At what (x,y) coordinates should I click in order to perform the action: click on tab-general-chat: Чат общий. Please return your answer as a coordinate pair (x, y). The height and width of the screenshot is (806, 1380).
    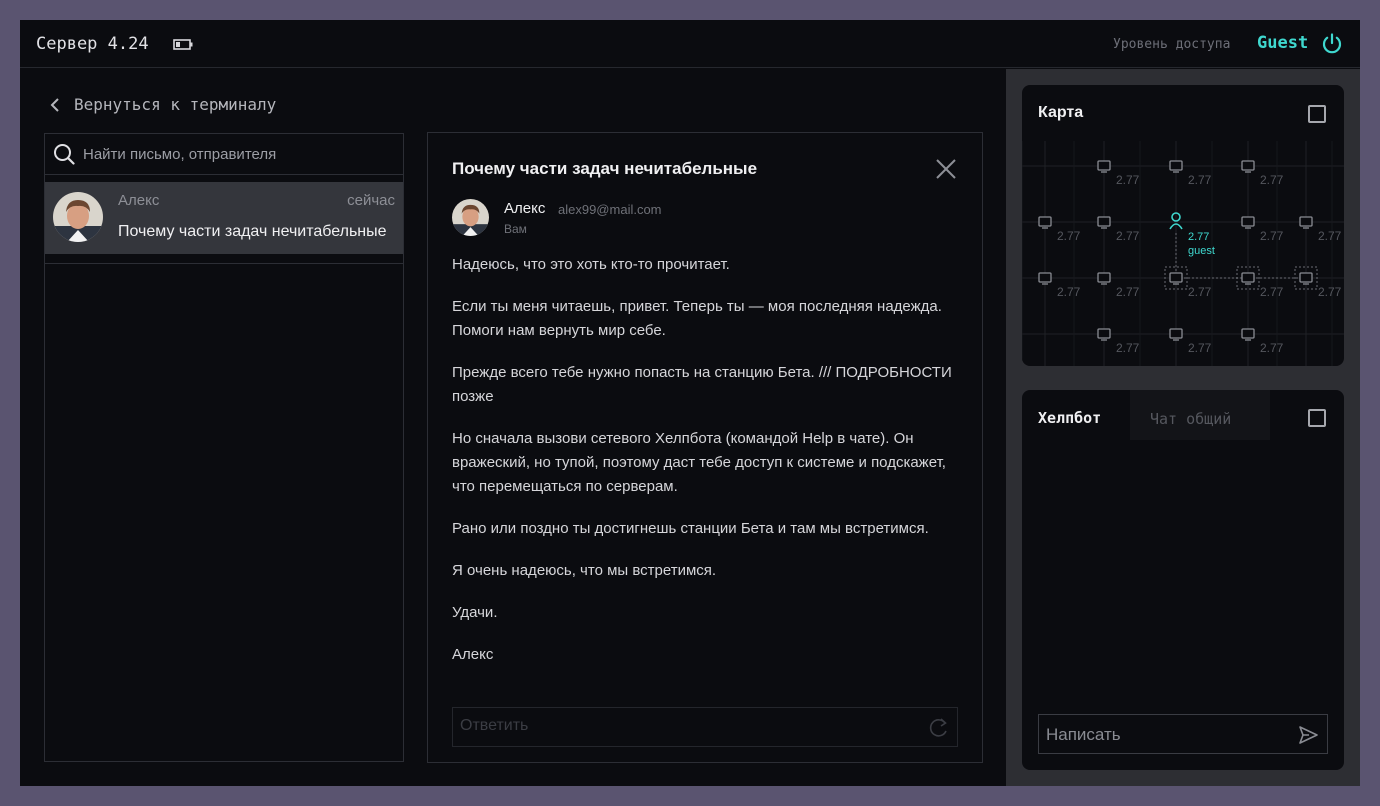
    Looking at the image, I should click on (1200, 415).